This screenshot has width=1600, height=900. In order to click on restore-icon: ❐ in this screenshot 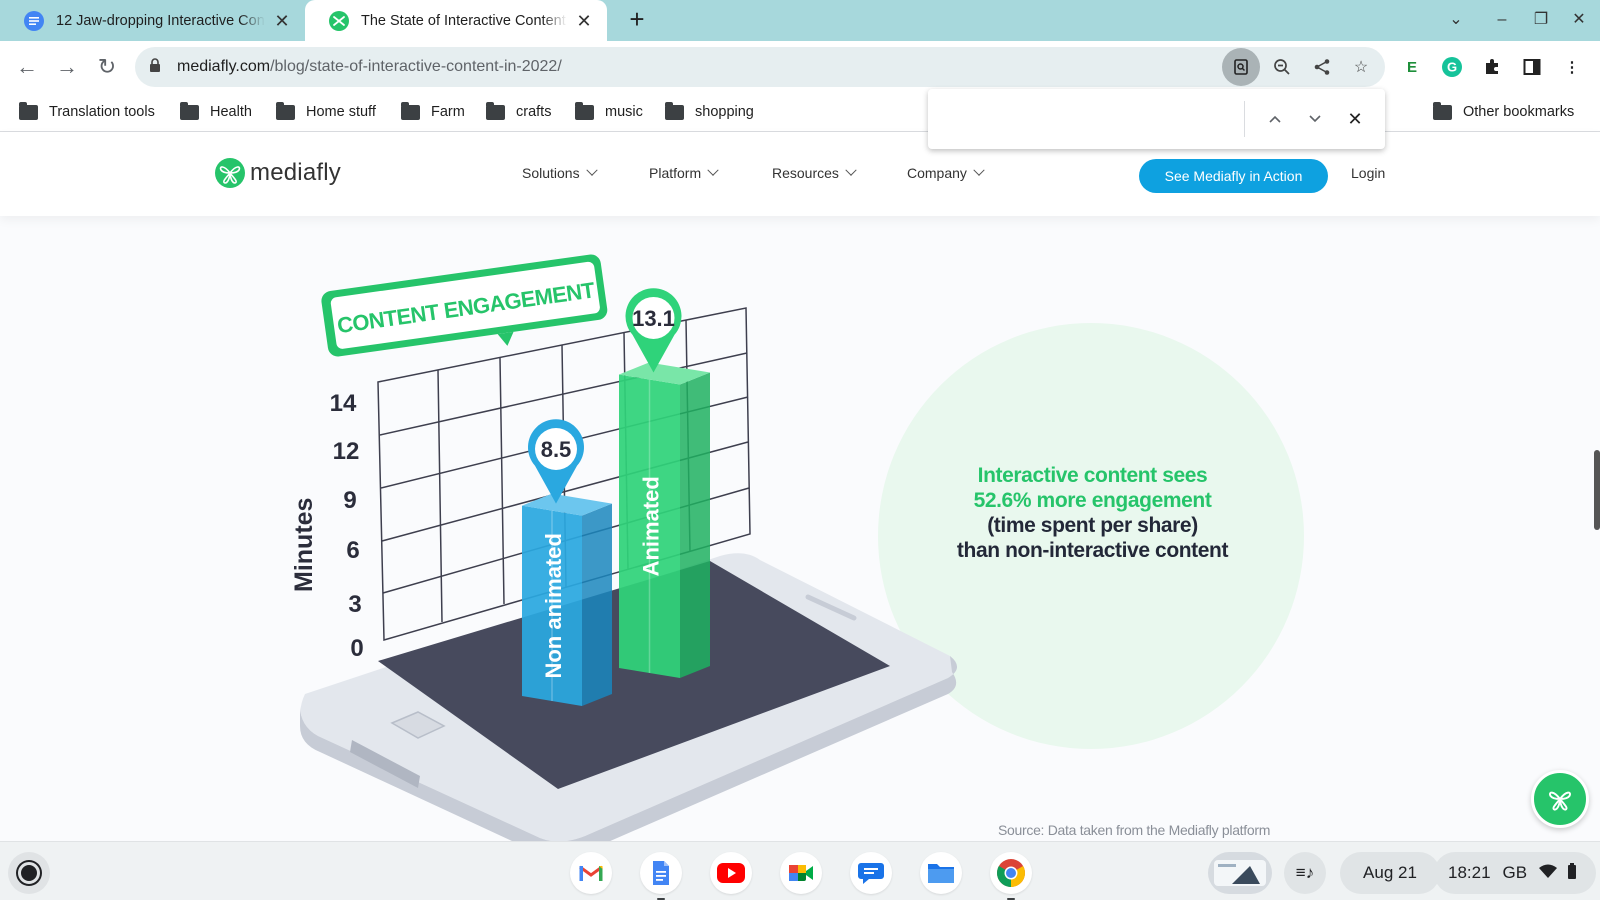, I will do `click(1541, 20)`.